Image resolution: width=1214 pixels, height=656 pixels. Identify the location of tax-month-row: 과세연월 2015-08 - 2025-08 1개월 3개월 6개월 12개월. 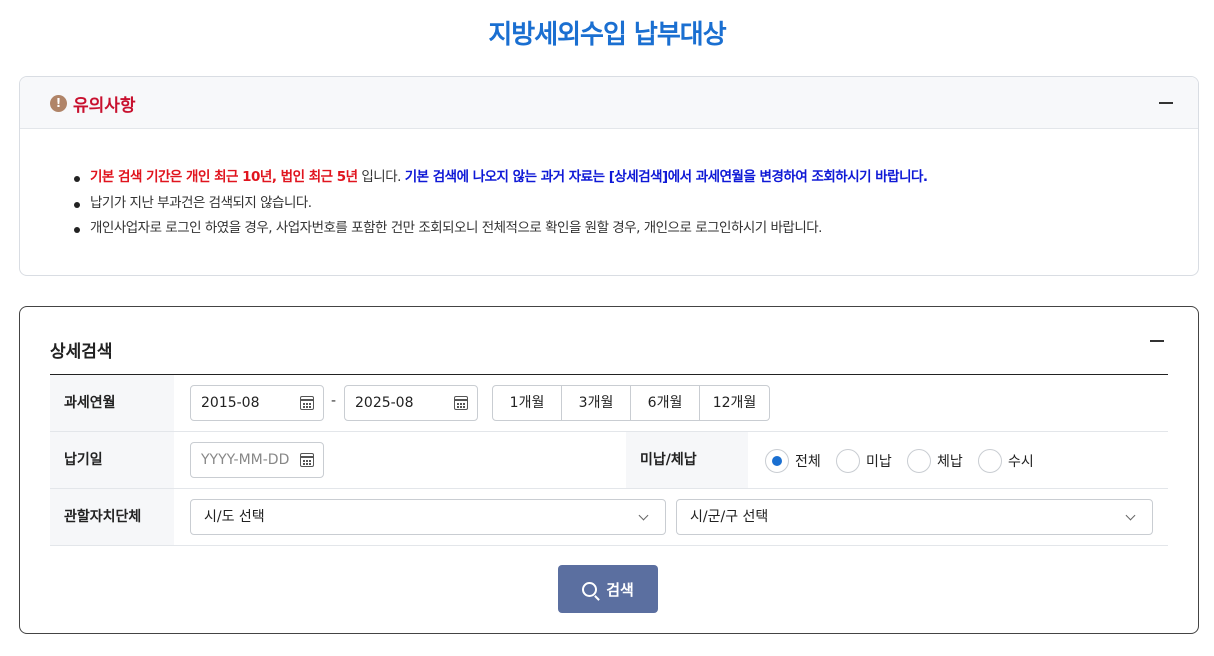
(609, 403).